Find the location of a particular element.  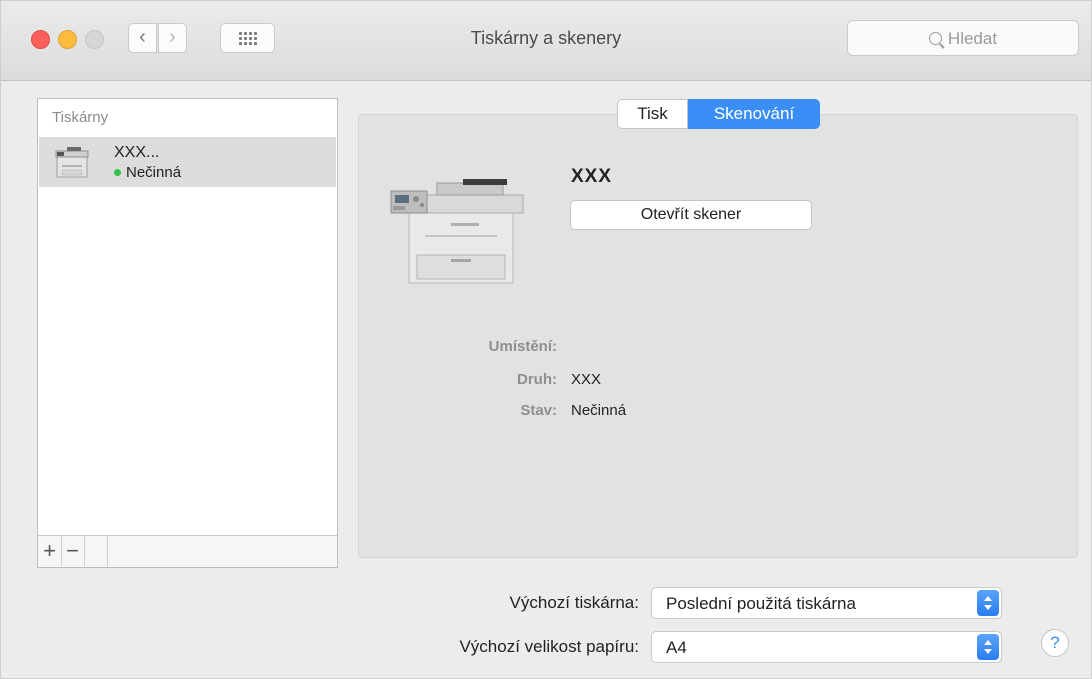

printer-list-item: XXX... Nečinná is located at coordinates (187, 162).